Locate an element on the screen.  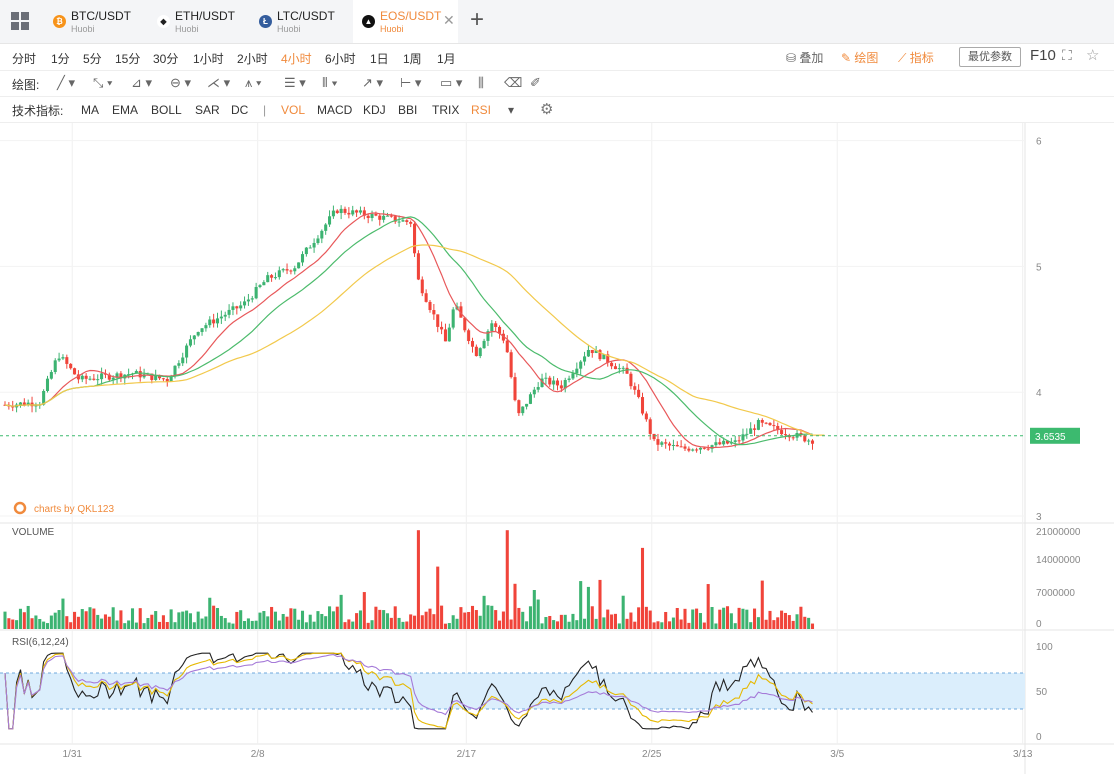
fullscreen-icon: ⛶ is located at coordinates (1067, 55).